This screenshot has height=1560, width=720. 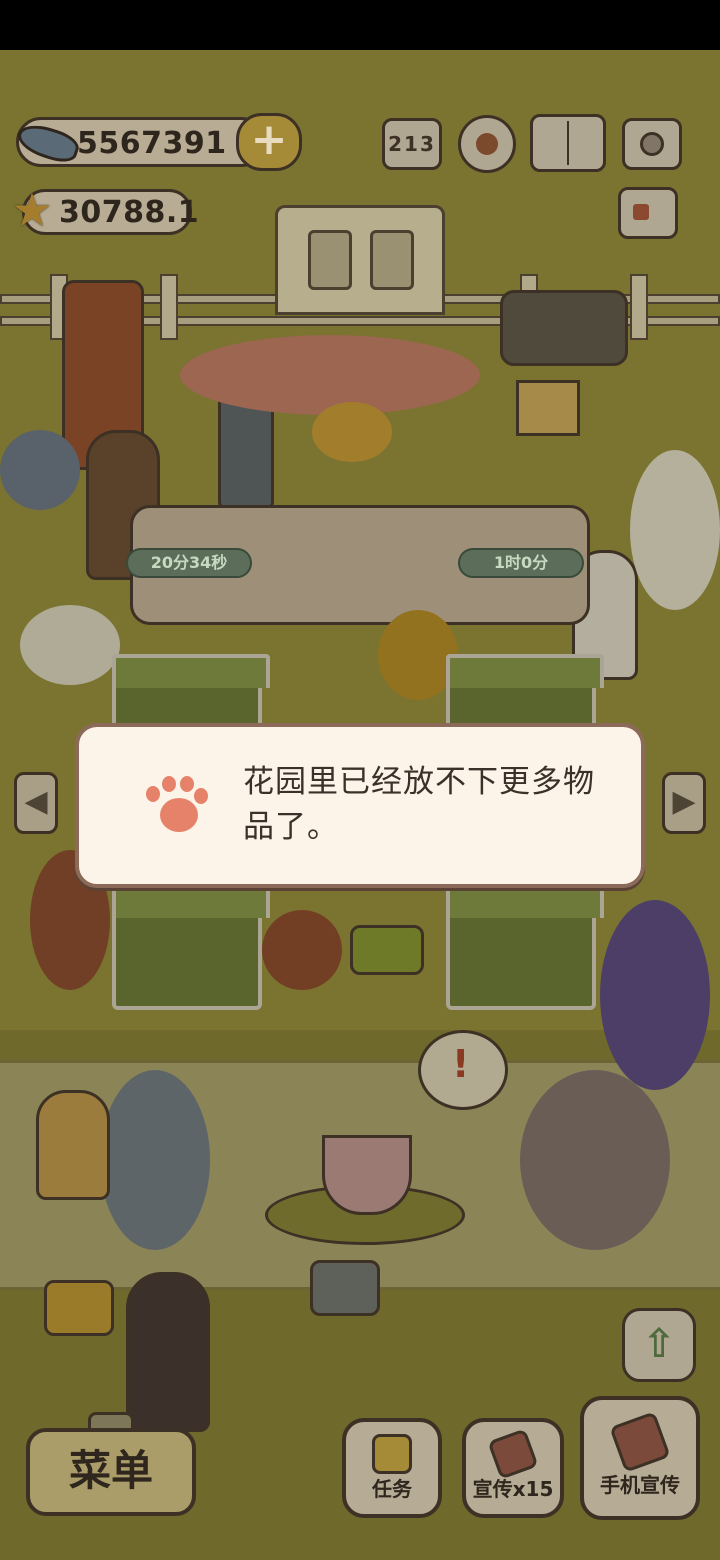 What do you see at coordinates (548, 408) in the screenshot?
I see `cardboard-box-cat` at bounding box center [548, 408].